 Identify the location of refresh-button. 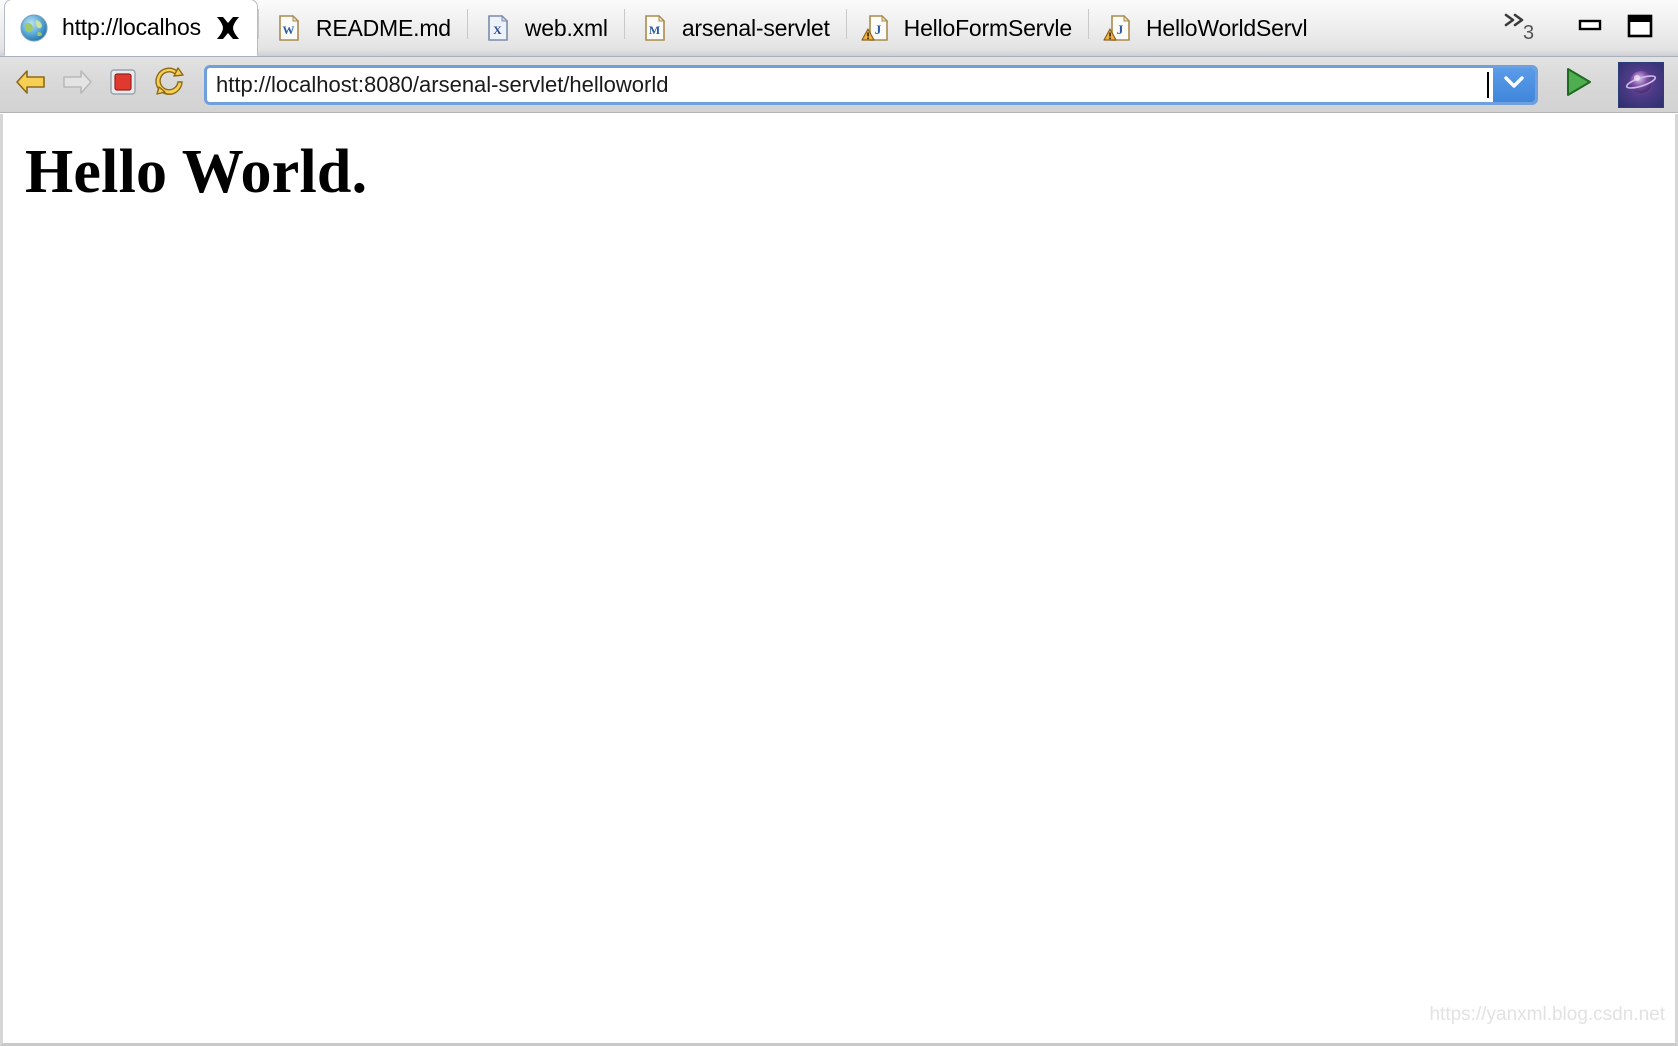
(169, 85).